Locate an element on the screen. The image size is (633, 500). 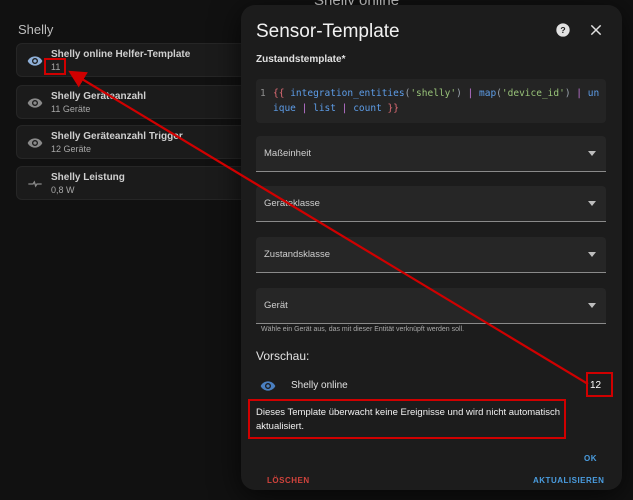
code-token: 'shelly' is located at coordinates (433, 93).